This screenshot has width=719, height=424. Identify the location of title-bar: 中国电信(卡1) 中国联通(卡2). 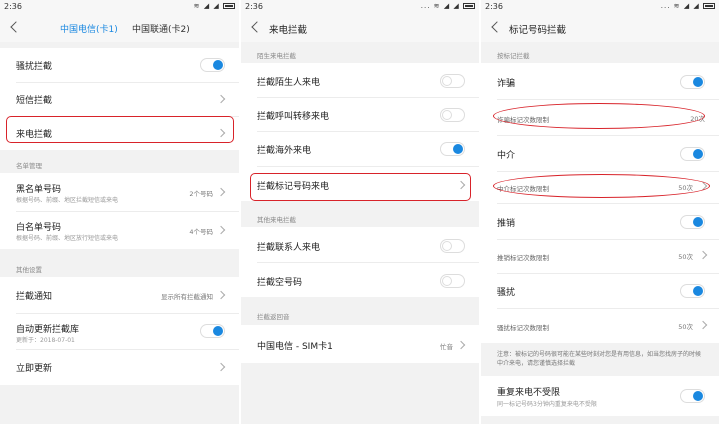
(119, 28).